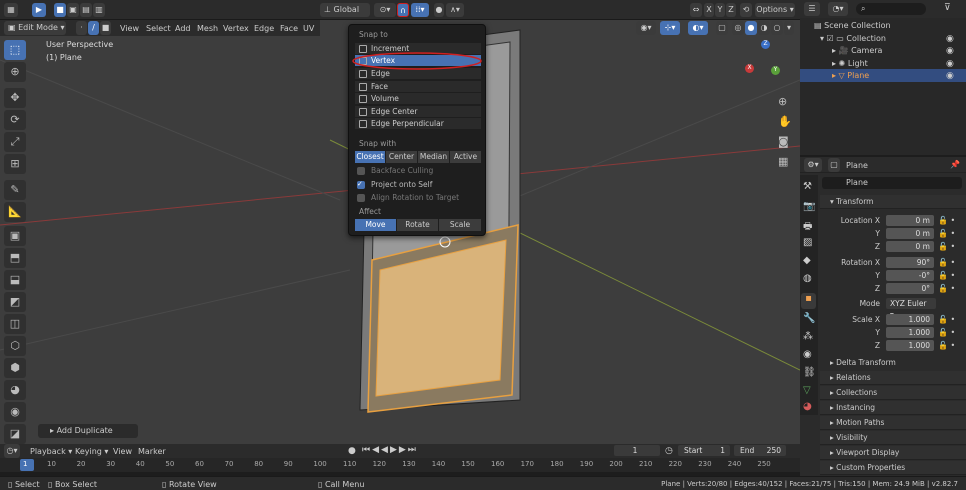 This screenshot has height=490, width=966. Describe the element at coordinates (789, 28) in the screenshot. I see `shading-options-icon: ▾` at that location.